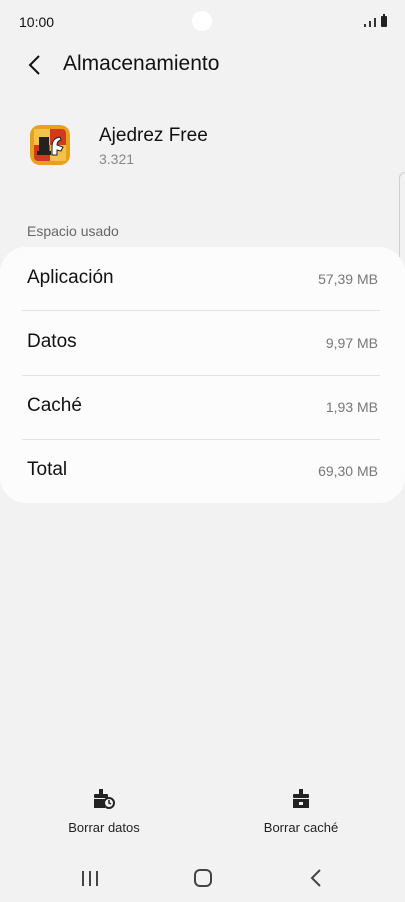 Image resolution: width=405 pixels, height=902 pixels. I want to click on storage-row-application: Aplicación 57,39 MB, so click(202, 279).